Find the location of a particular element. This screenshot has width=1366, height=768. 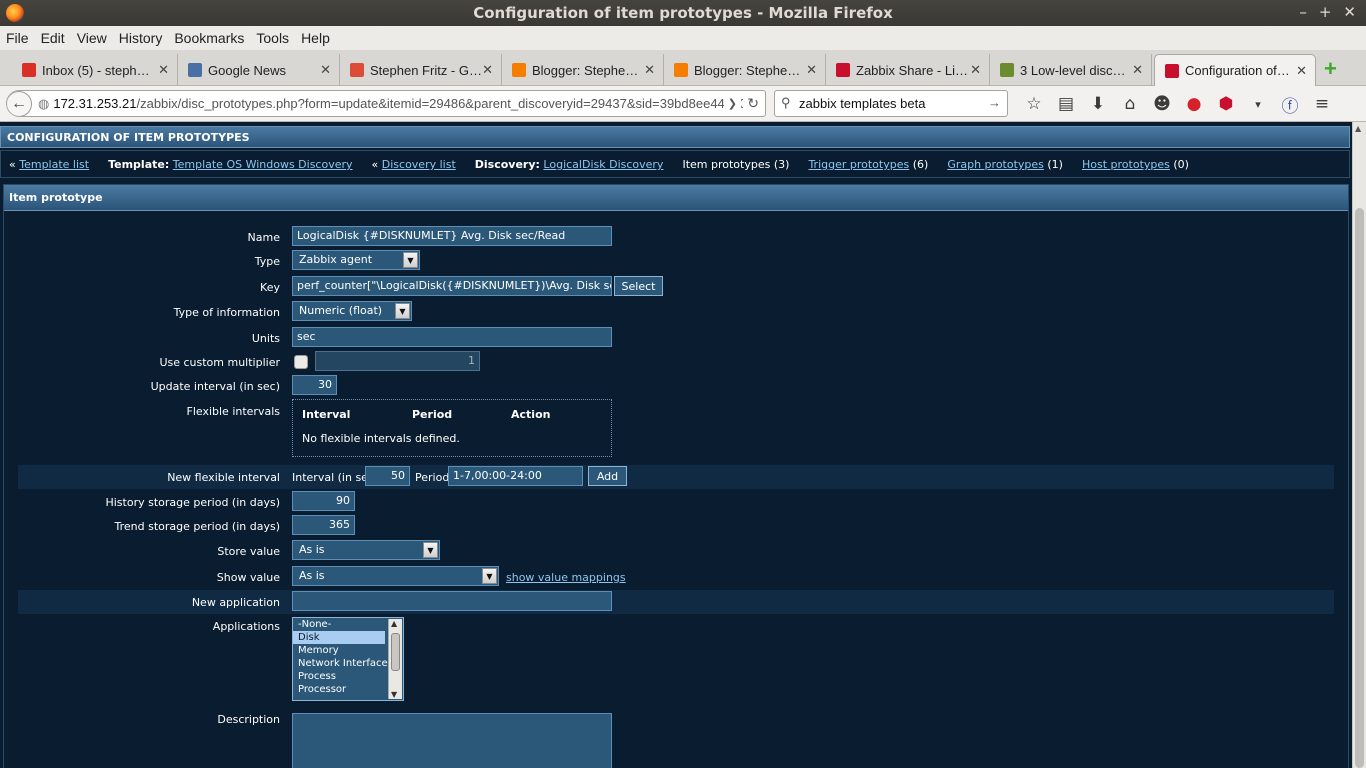

tab-low-level-discovery: 3 Low-level disc… ✕ is located at coordinates (1071, 70).